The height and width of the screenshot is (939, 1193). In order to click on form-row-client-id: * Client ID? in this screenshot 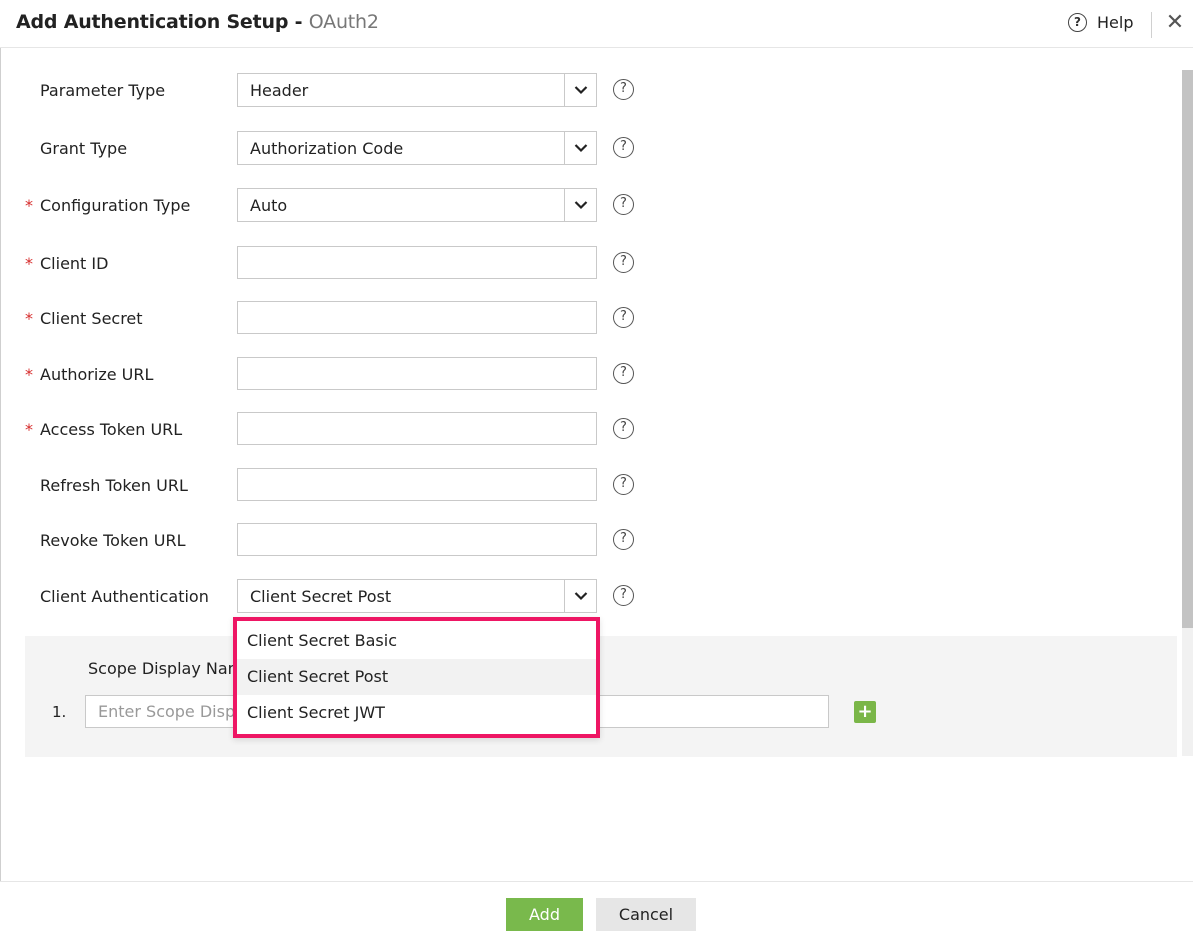, I will do `click(350, 263)`.